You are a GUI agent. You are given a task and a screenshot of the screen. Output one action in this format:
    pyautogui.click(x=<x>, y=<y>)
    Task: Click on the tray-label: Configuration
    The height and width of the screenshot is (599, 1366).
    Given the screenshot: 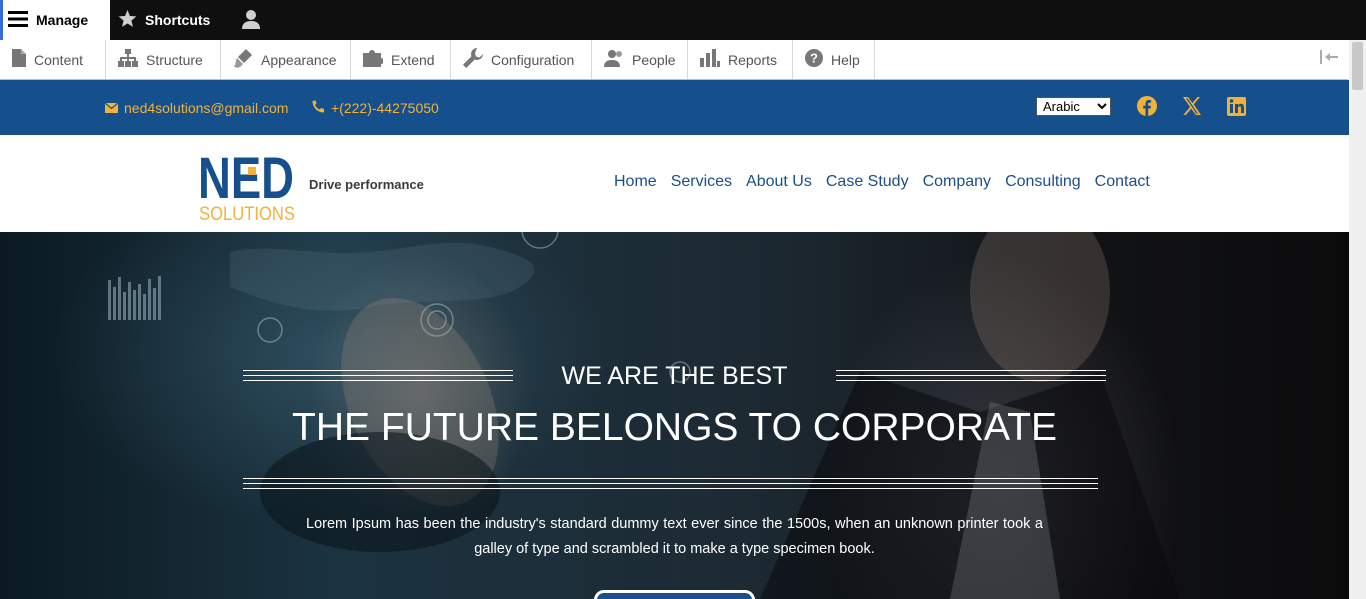 What is the action you would take?
    pyautogui.click(x=533, y=59)
    